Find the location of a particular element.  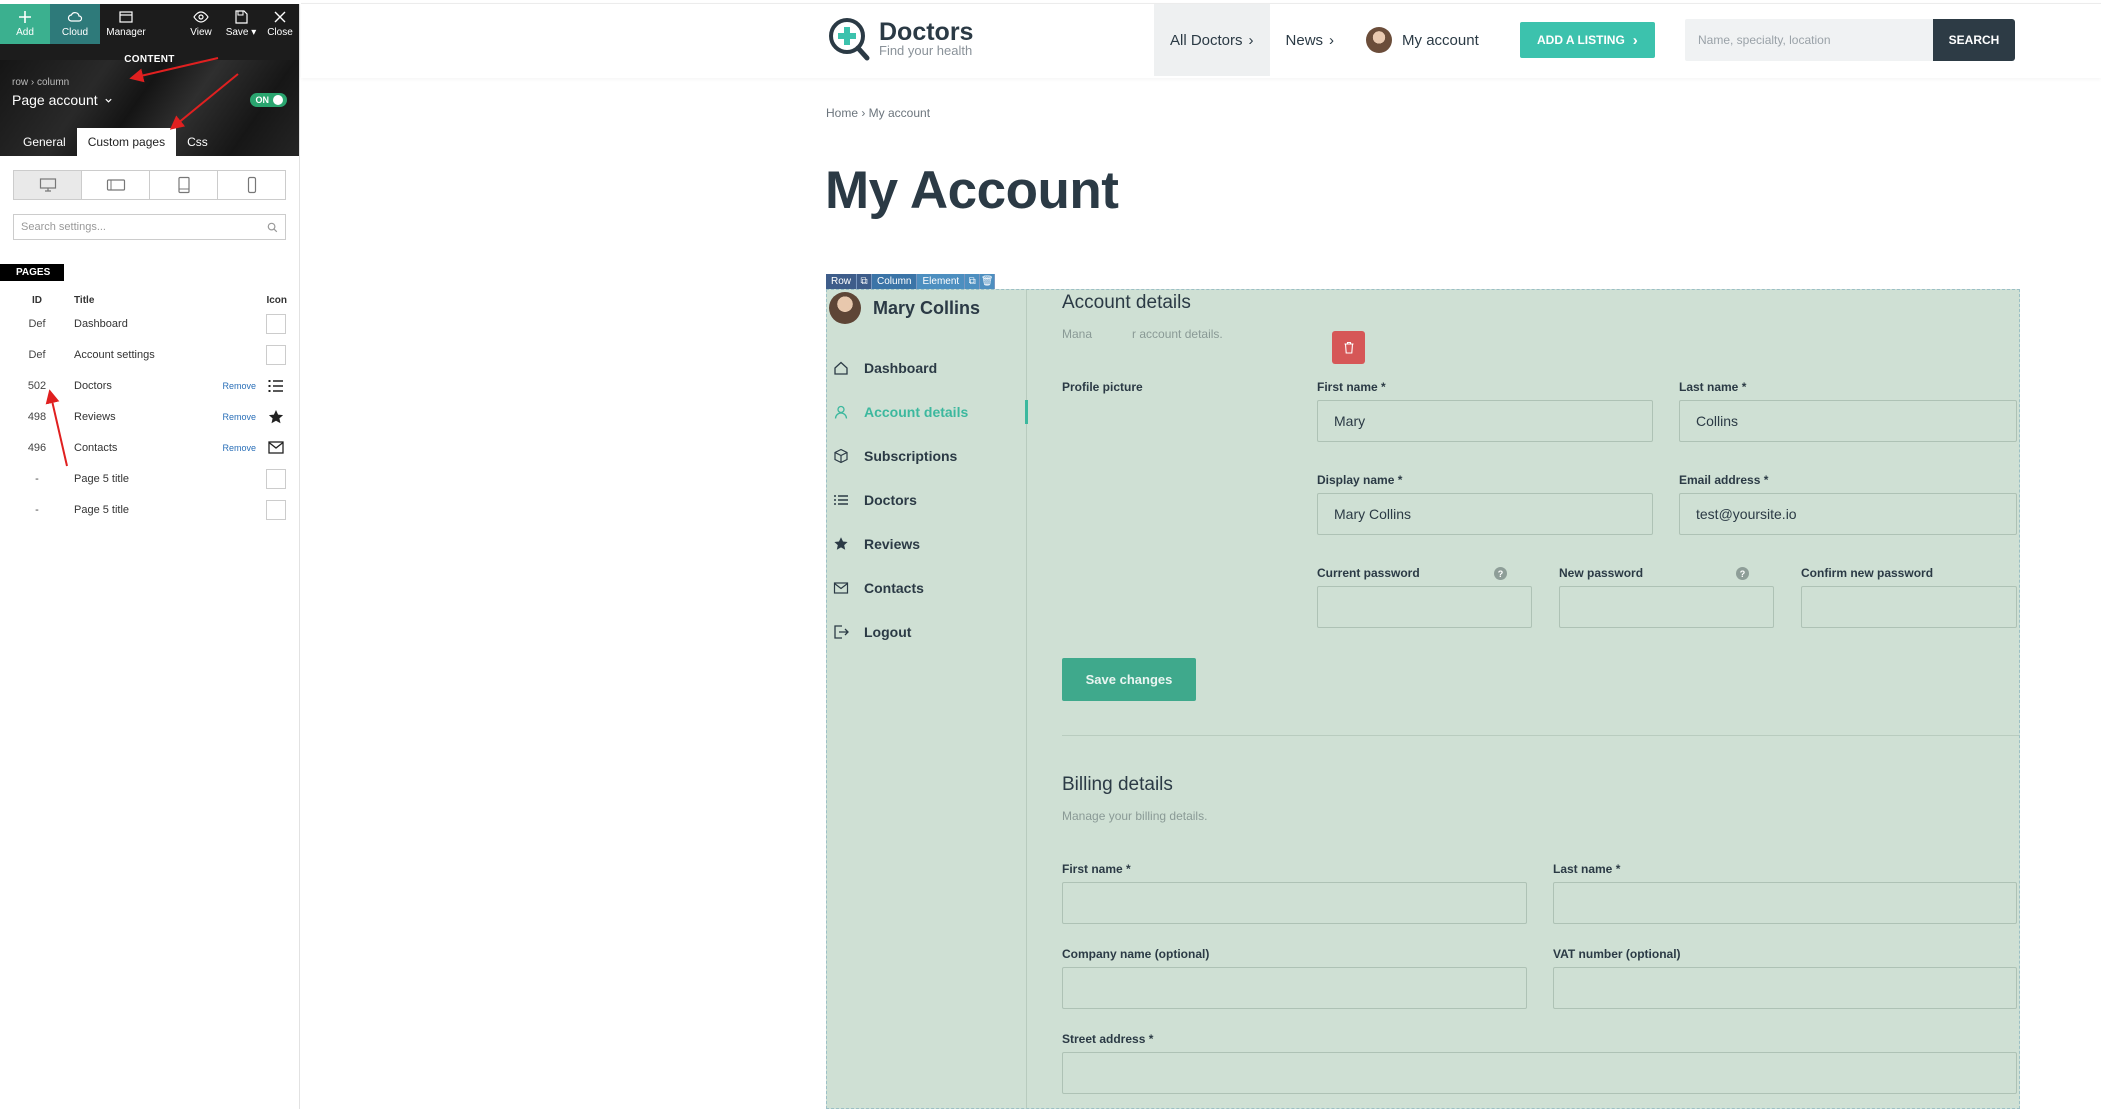

site-logo: Doctors Find your health is located at coordinates (900, 39).